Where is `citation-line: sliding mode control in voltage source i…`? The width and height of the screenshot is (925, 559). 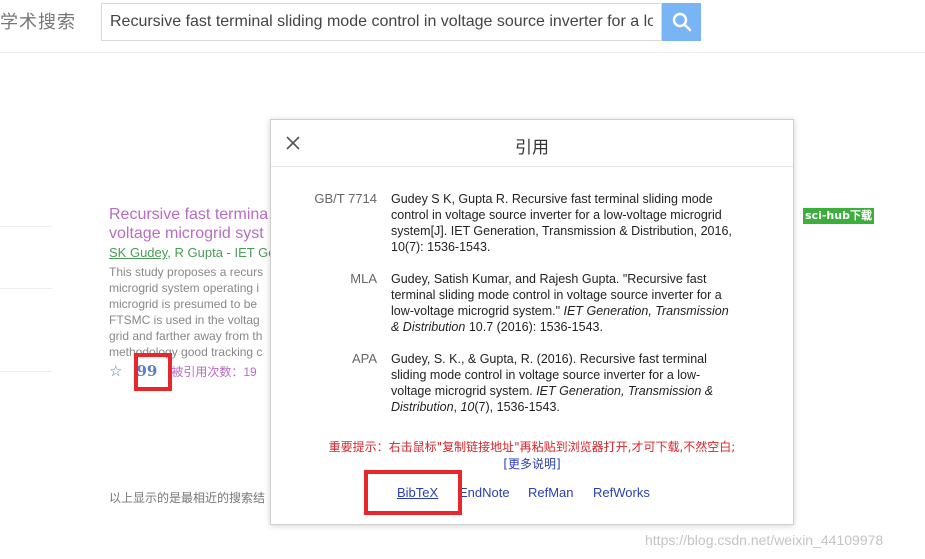 citation-line: sliding mode control in voltage source i… is located at coordinates (546, 375).